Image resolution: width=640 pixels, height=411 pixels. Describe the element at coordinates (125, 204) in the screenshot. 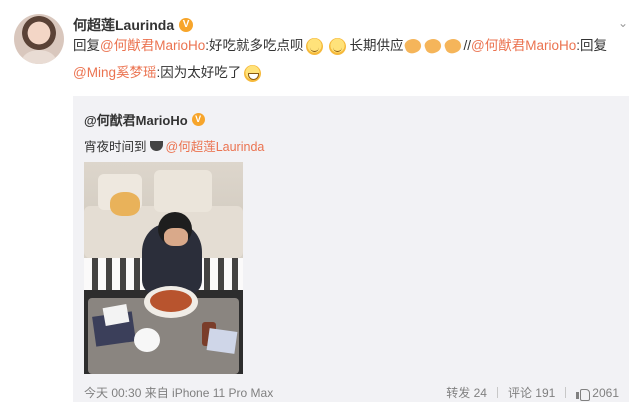

I see `photo-dog-plush` at that location.